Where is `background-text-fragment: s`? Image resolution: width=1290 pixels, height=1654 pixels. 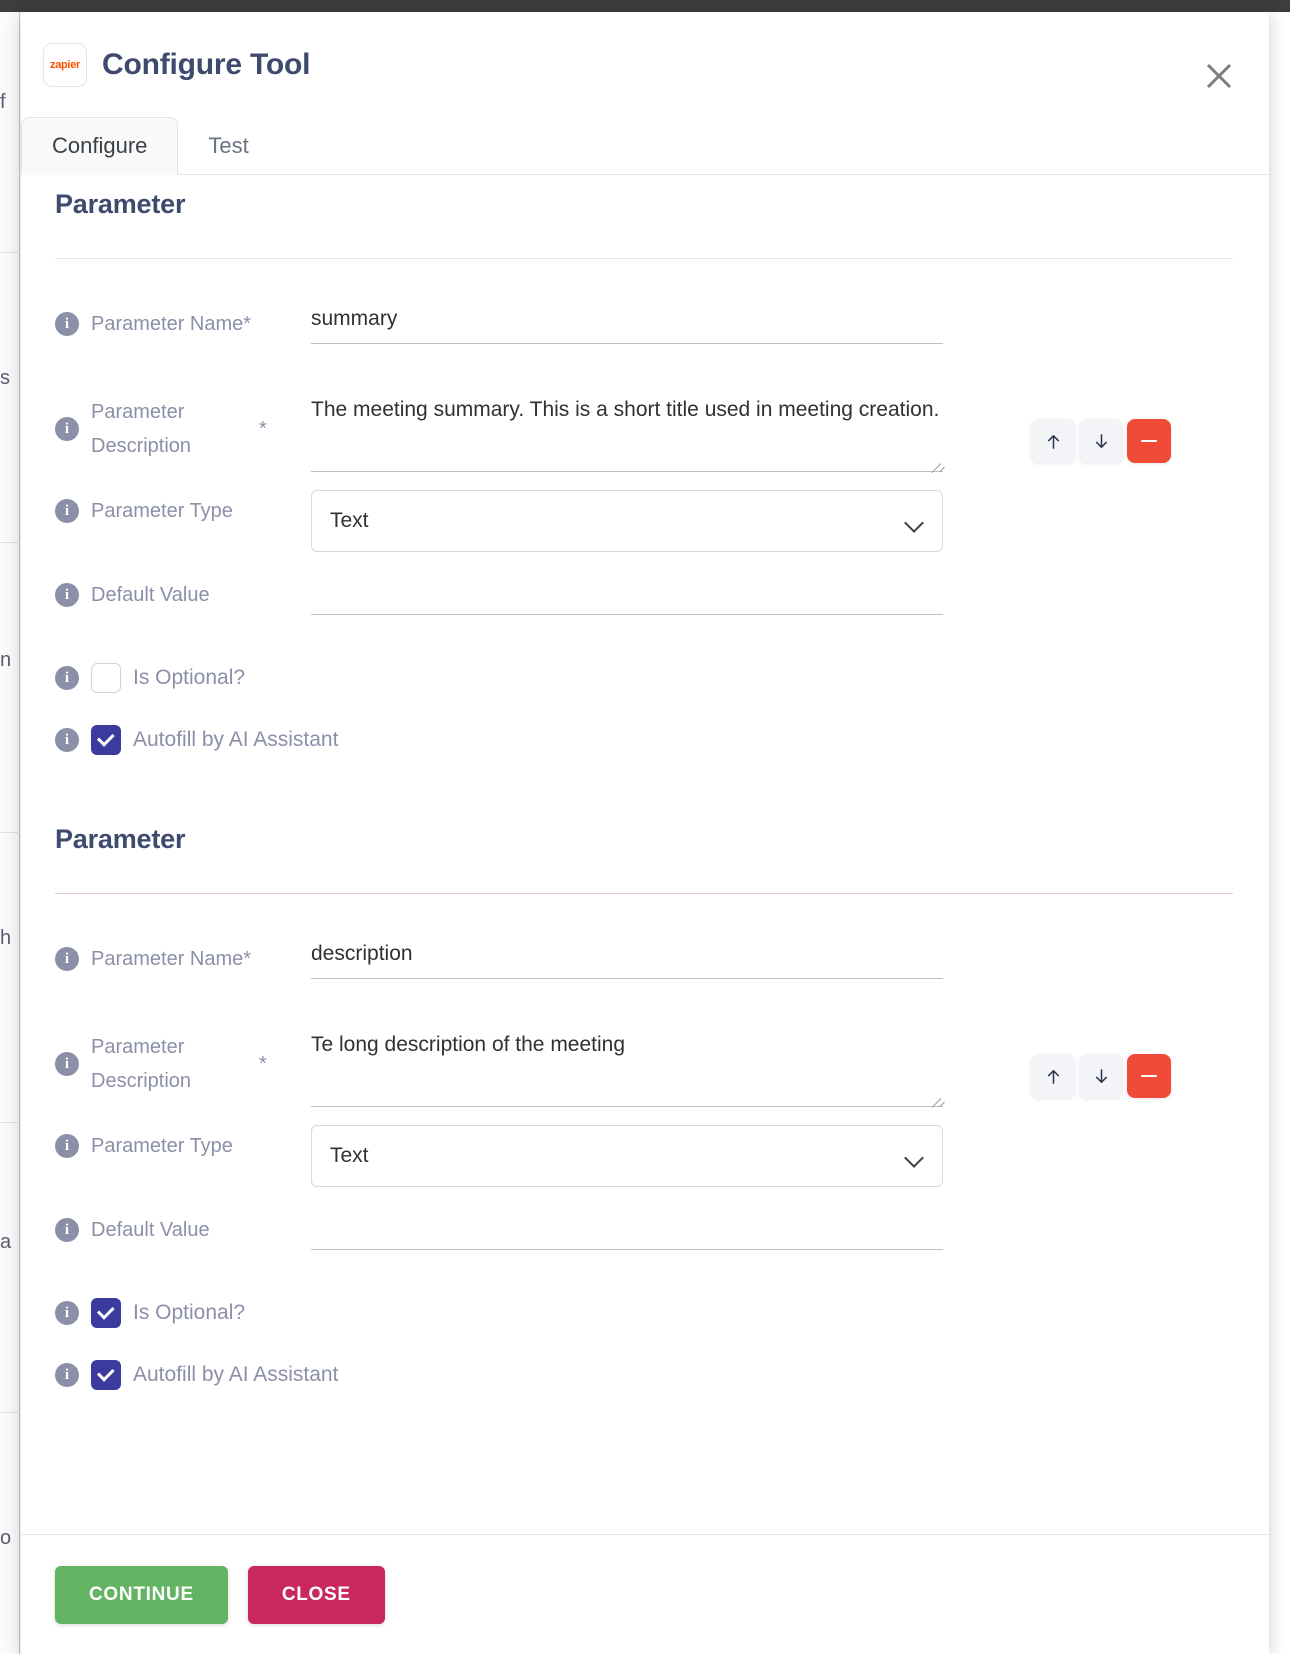
background-text-fragment: s is located at coordinates (5, 378).